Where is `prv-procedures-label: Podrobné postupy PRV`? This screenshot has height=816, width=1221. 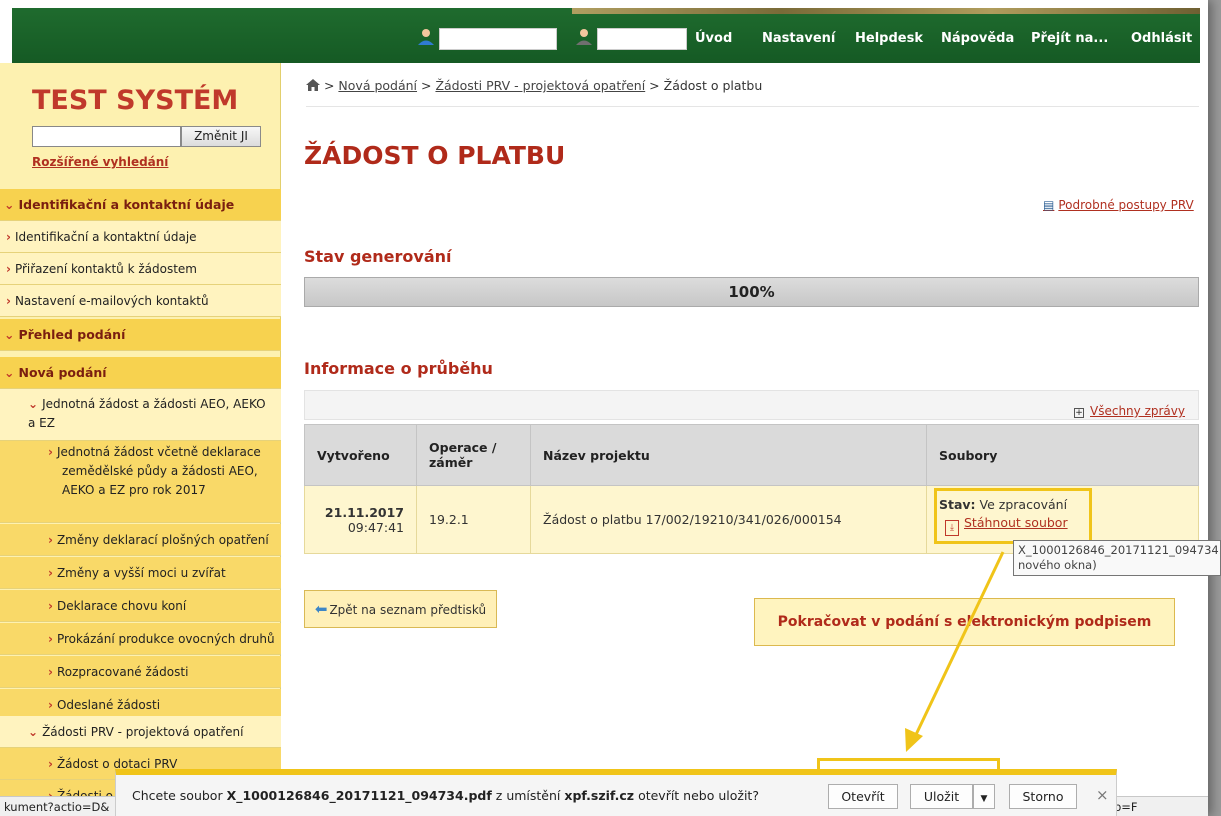
prv-procedures-label: Podrobné postupy PRV is located at coordinates (1126, 205).